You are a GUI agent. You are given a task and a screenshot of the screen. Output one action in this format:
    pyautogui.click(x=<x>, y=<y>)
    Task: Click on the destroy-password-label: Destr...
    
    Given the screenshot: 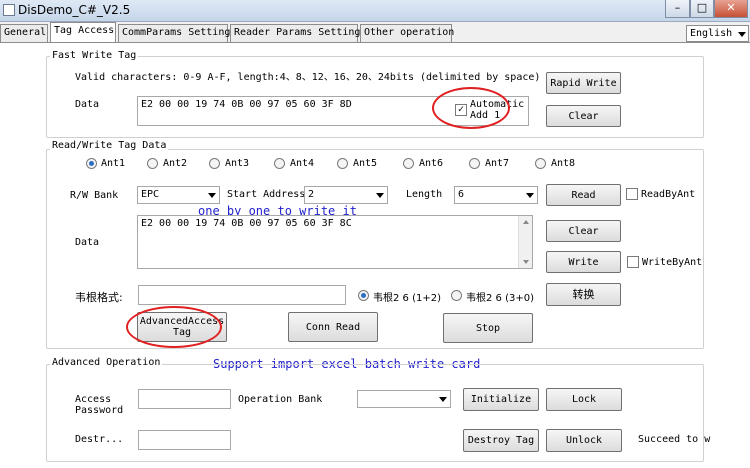 What is the action you would take?
    pyautogui.click(x=99, y=439)
    